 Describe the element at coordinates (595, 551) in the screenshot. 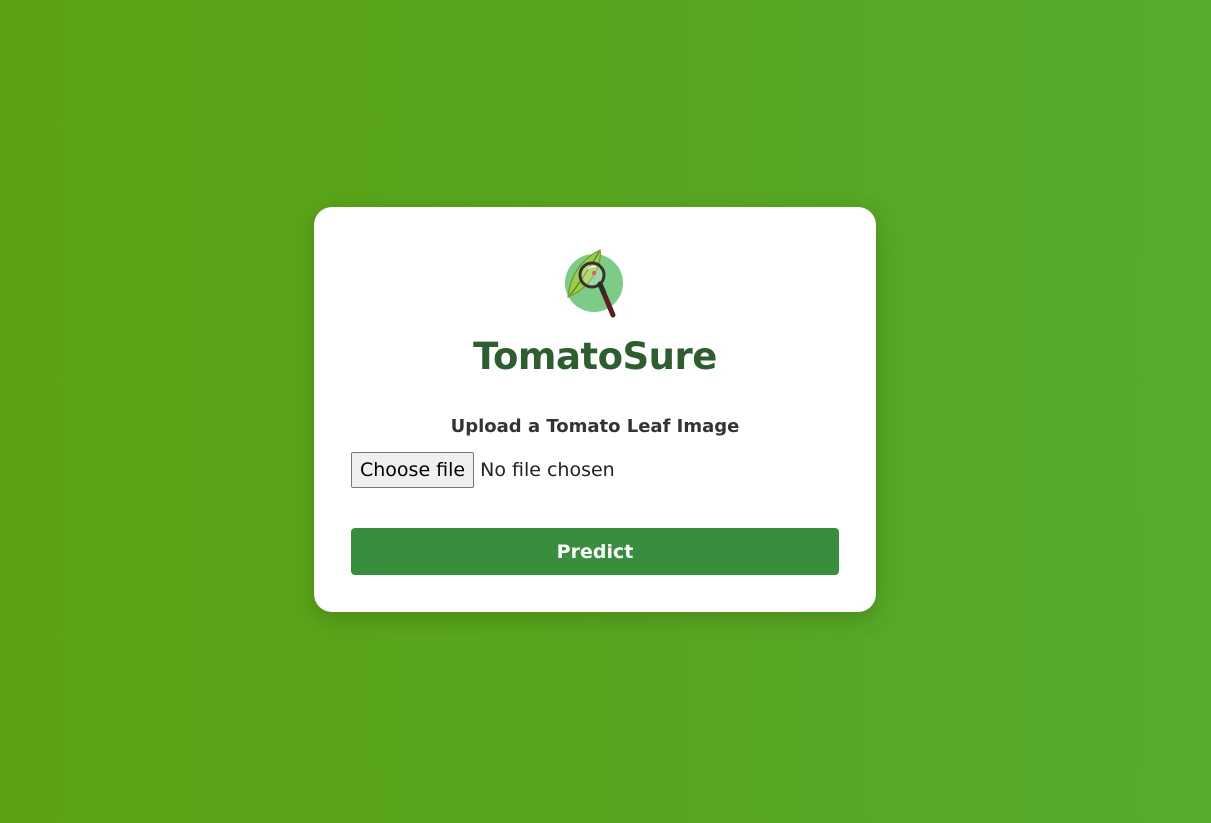

I see `predict-button: Predict` at that location.